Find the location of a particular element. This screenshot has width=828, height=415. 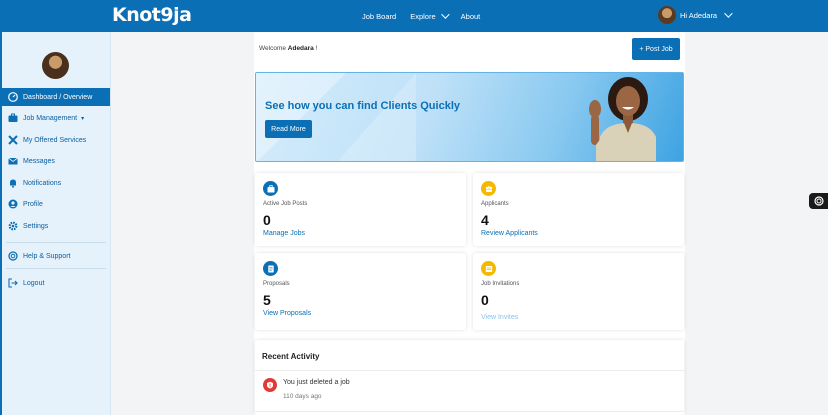

sidebar-item-dashboard: Dashboard / Overview is located at coordinates (55, 97).